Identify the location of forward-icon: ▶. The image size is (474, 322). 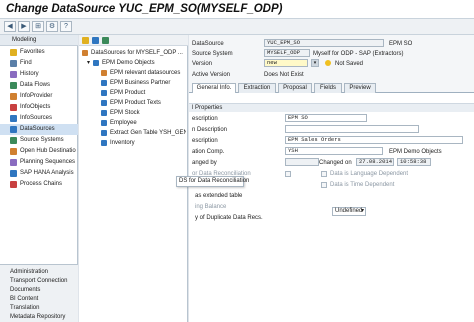
(24, 26).